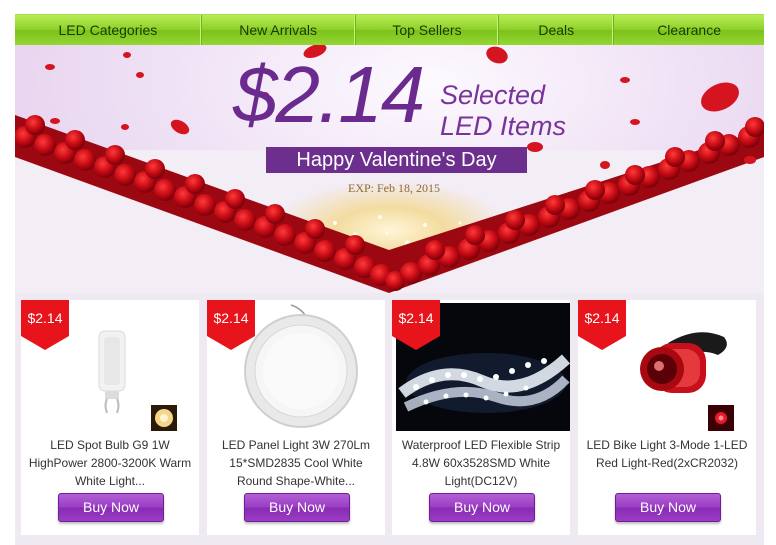  What do you see at coordinates (689, 30) in the screenshot?
I see `nav-clearance: Clearance` at bounding box center [689, 30].